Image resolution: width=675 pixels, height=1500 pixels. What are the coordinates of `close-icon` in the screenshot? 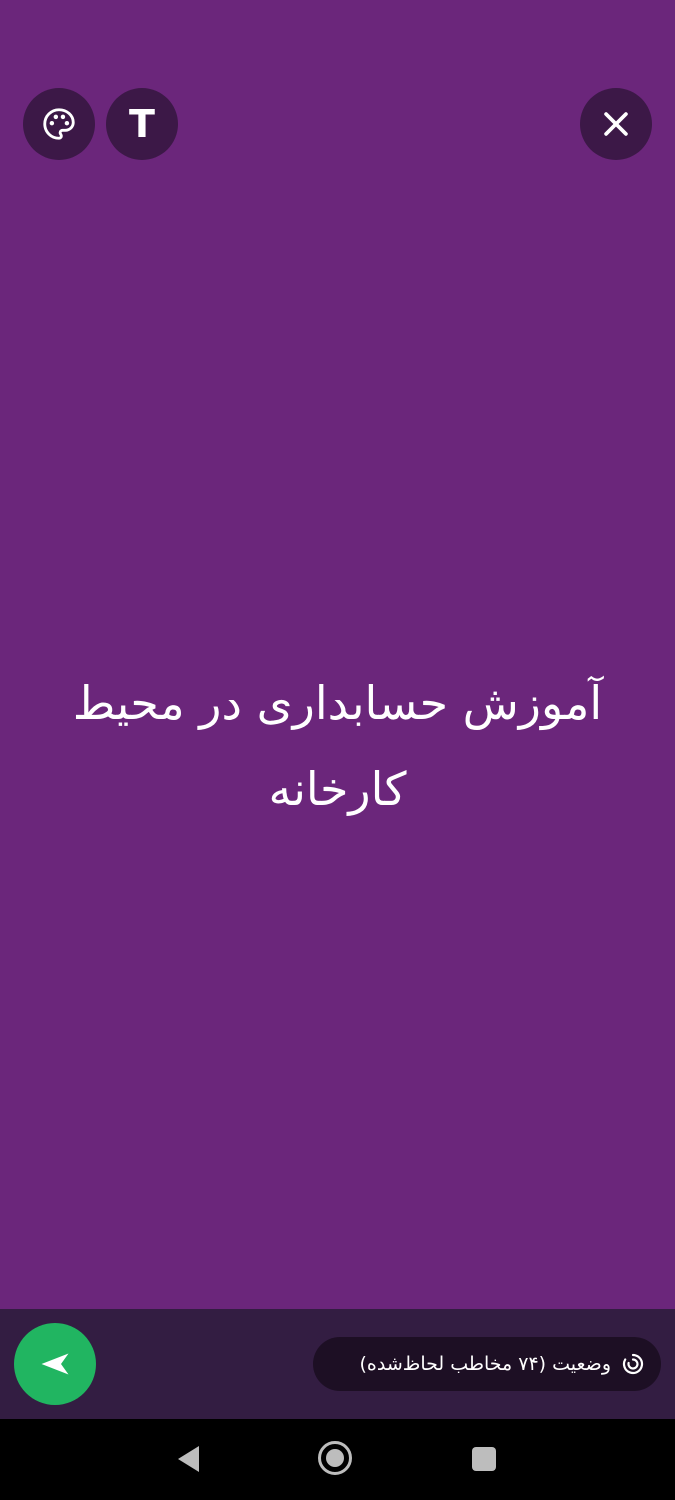 It's located at (616, 124).